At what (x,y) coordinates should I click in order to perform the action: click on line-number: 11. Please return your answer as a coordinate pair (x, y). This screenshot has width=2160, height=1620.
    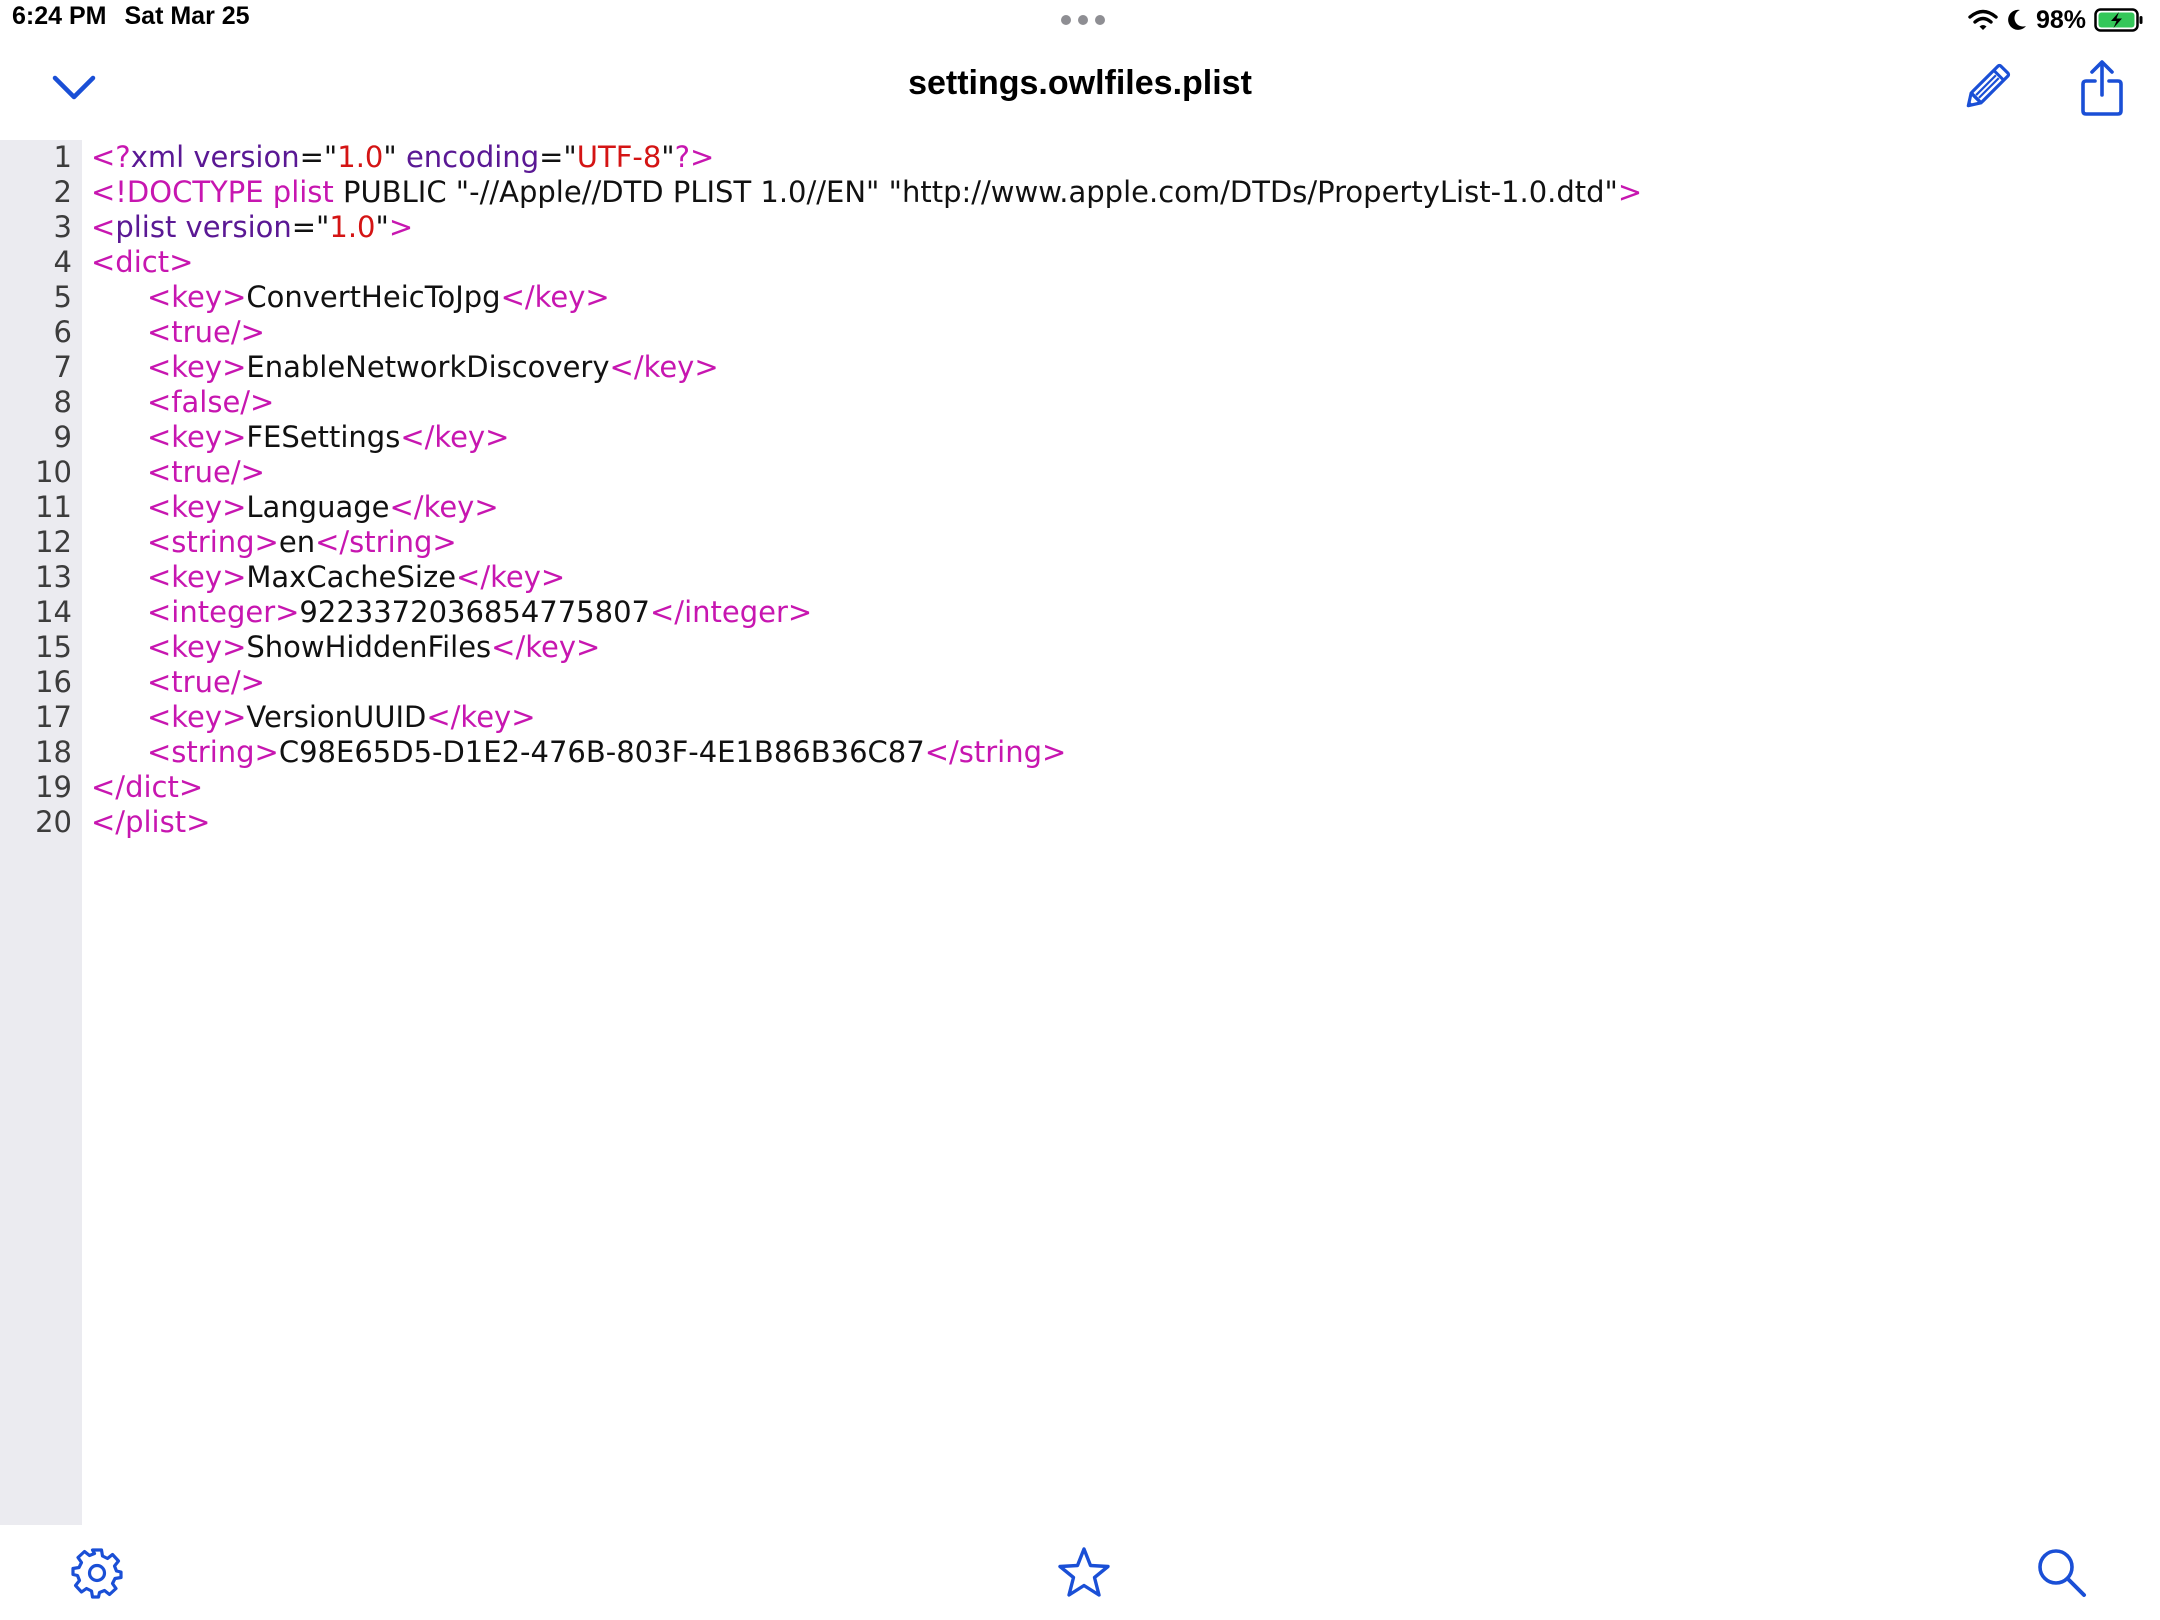
    Looking at the image, I should click on (53, 507).